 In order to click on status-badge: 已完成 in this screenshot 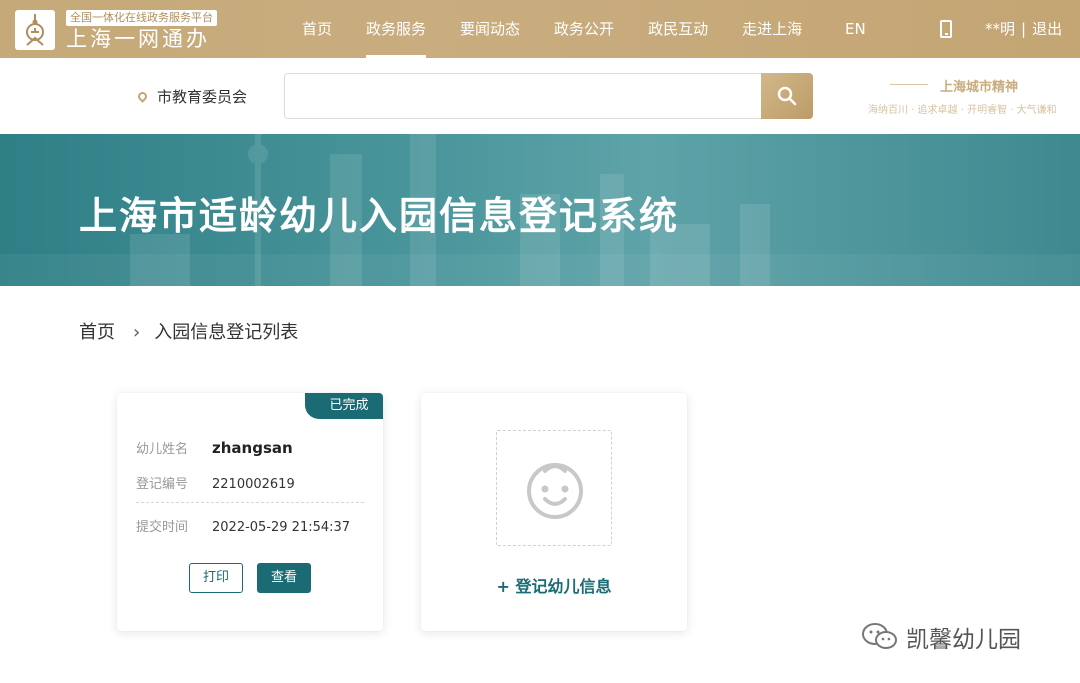, I will do `click(344, 406)`.